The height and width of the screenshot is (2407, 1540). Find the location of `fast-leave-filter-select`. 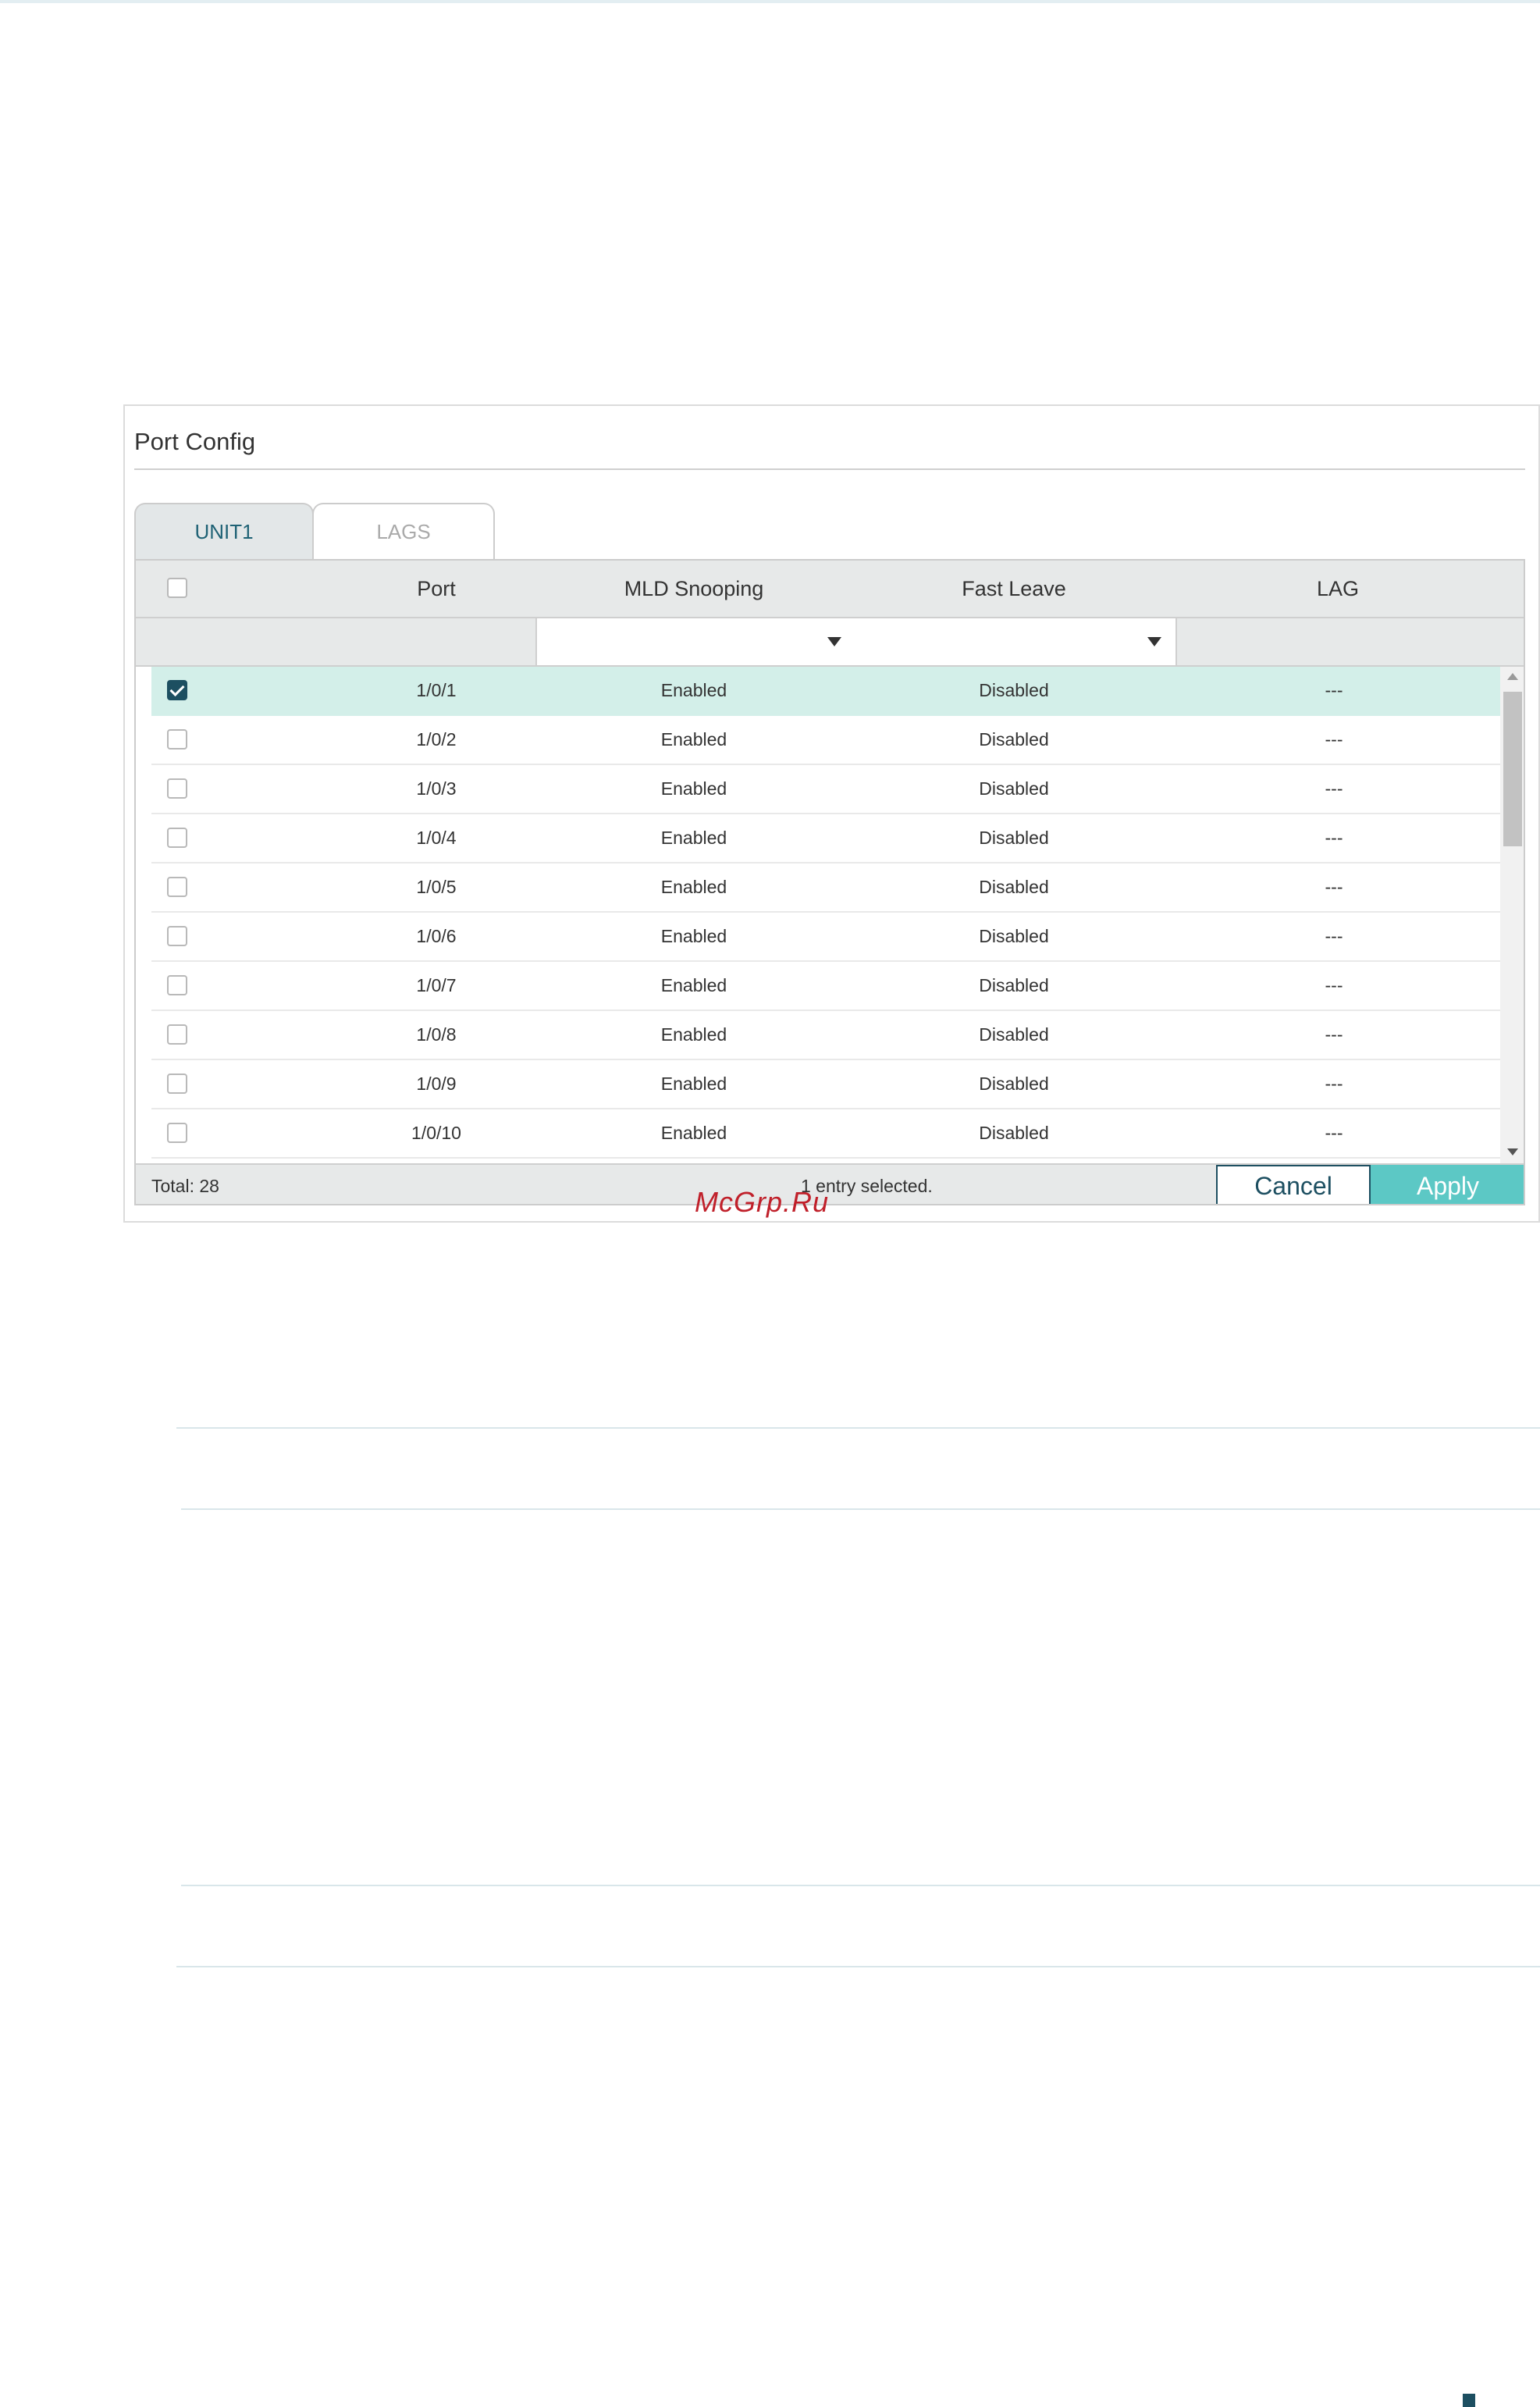

fast-leave-filter-select is located at coordinates (1016, 641).